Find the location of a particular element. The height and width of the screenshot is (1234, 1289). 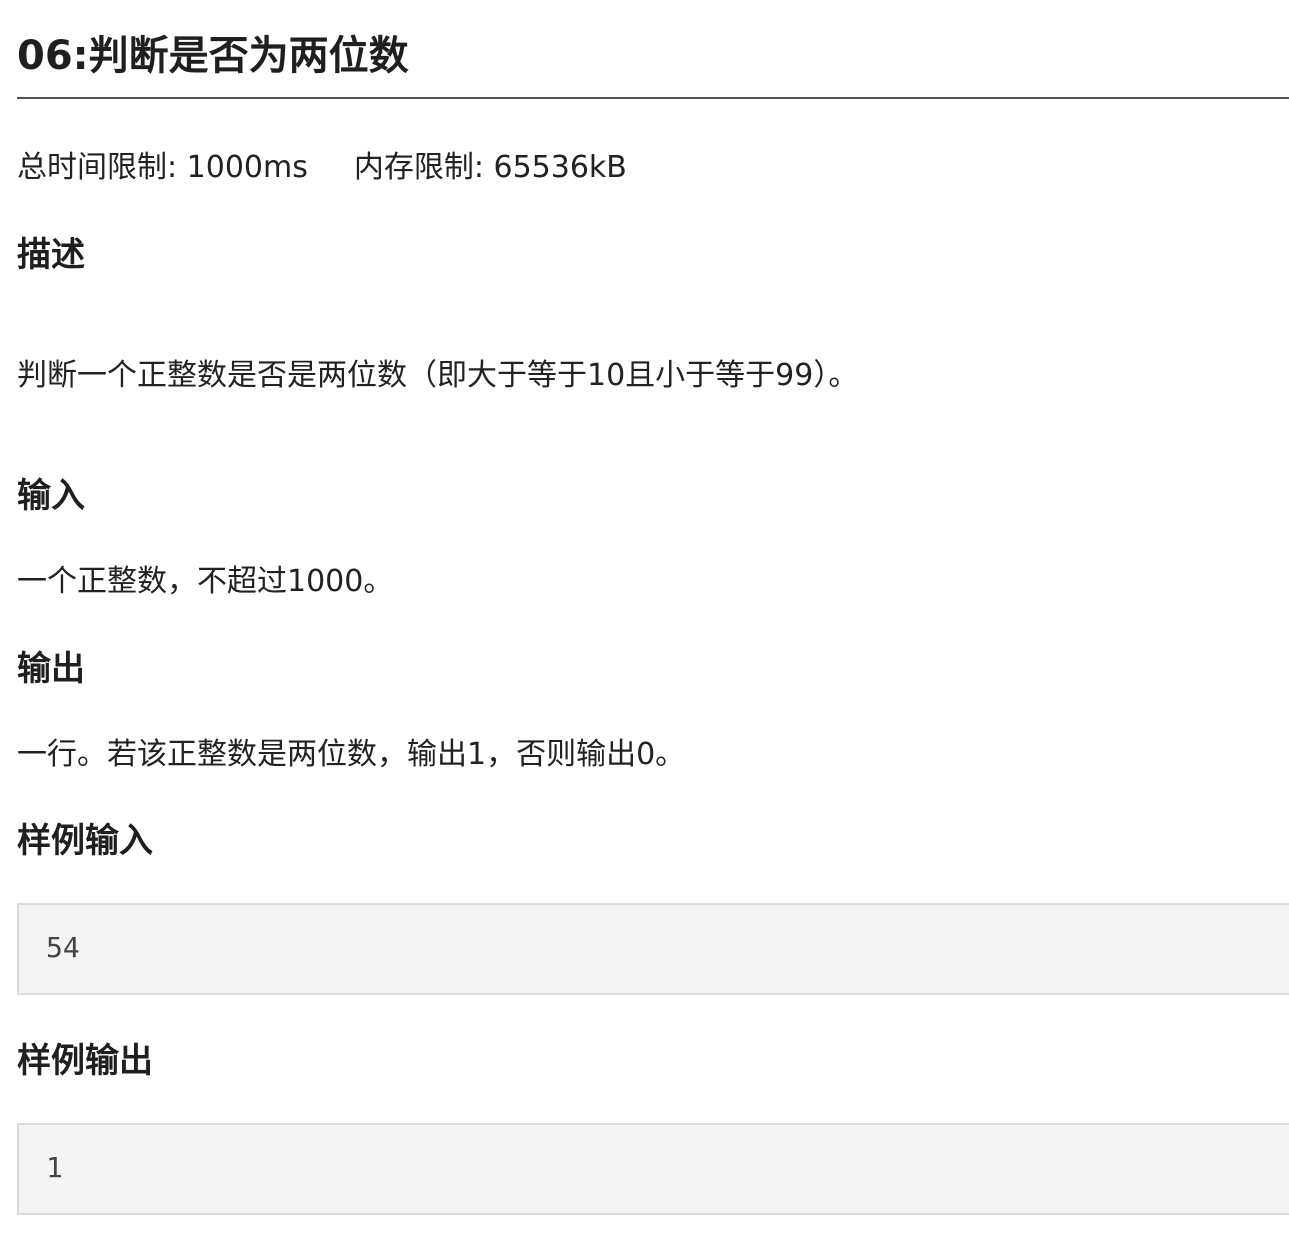

sample-input-heading: 样例输入 is located at coordinates (85, 841).